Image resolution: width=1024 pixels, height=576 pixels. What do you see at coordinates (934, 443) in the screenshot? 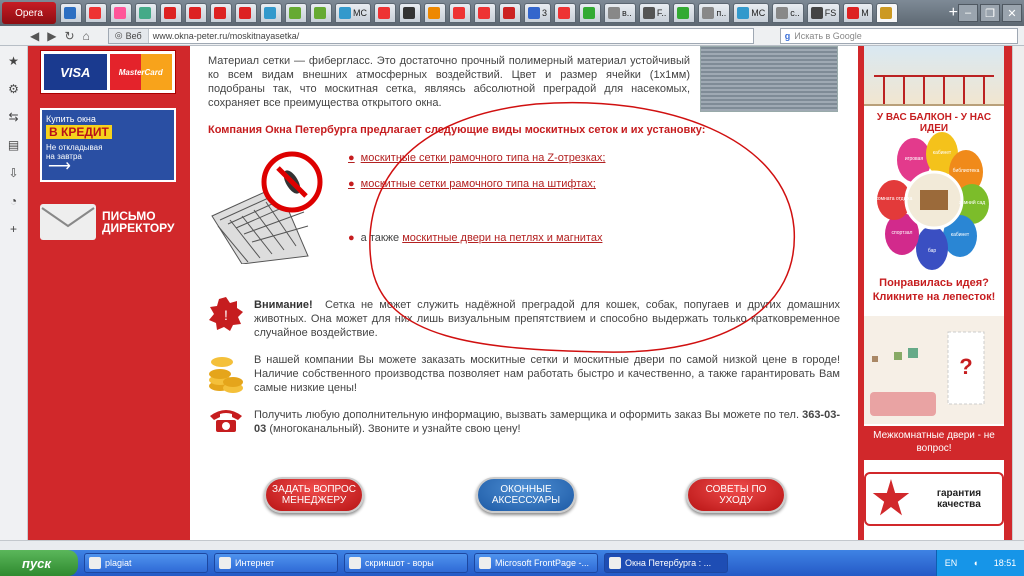
I see `doors-banner: Межкомнатные двери - не вопрос!` at bounding box center [934, 443].